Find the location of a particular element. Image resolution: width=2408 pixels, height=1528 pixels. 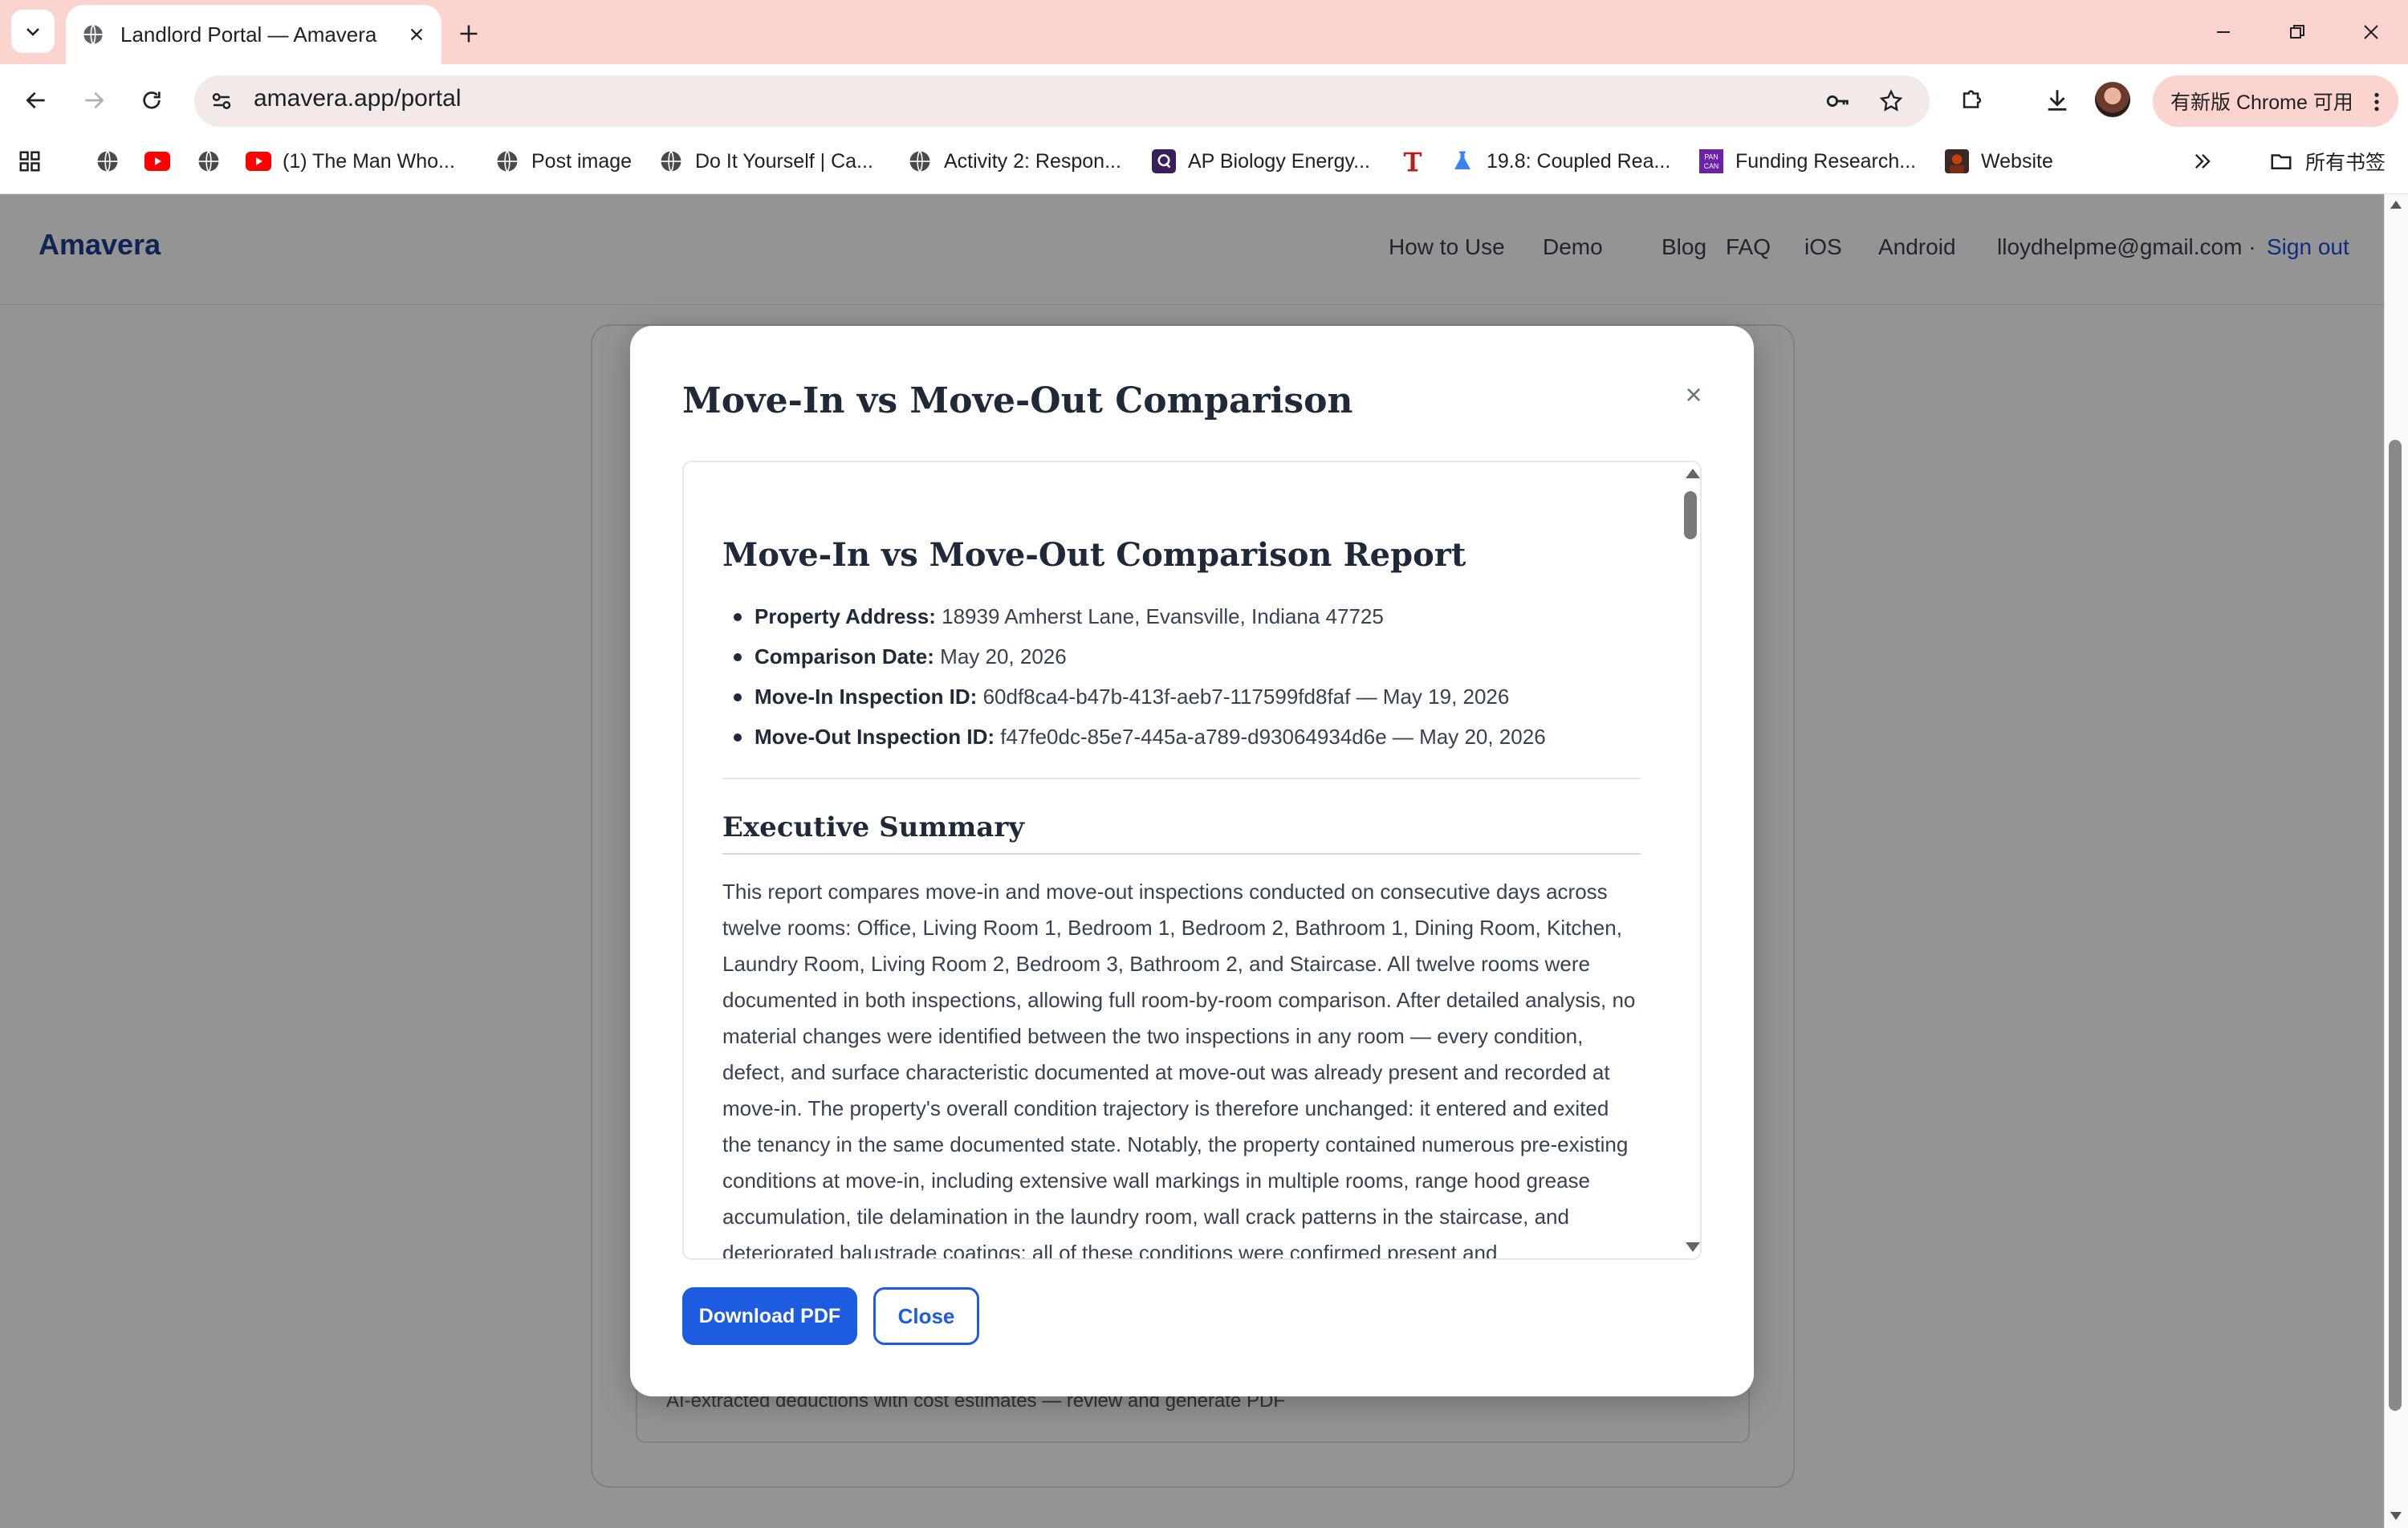

flask-icon is located at coordinates (1462, 161).